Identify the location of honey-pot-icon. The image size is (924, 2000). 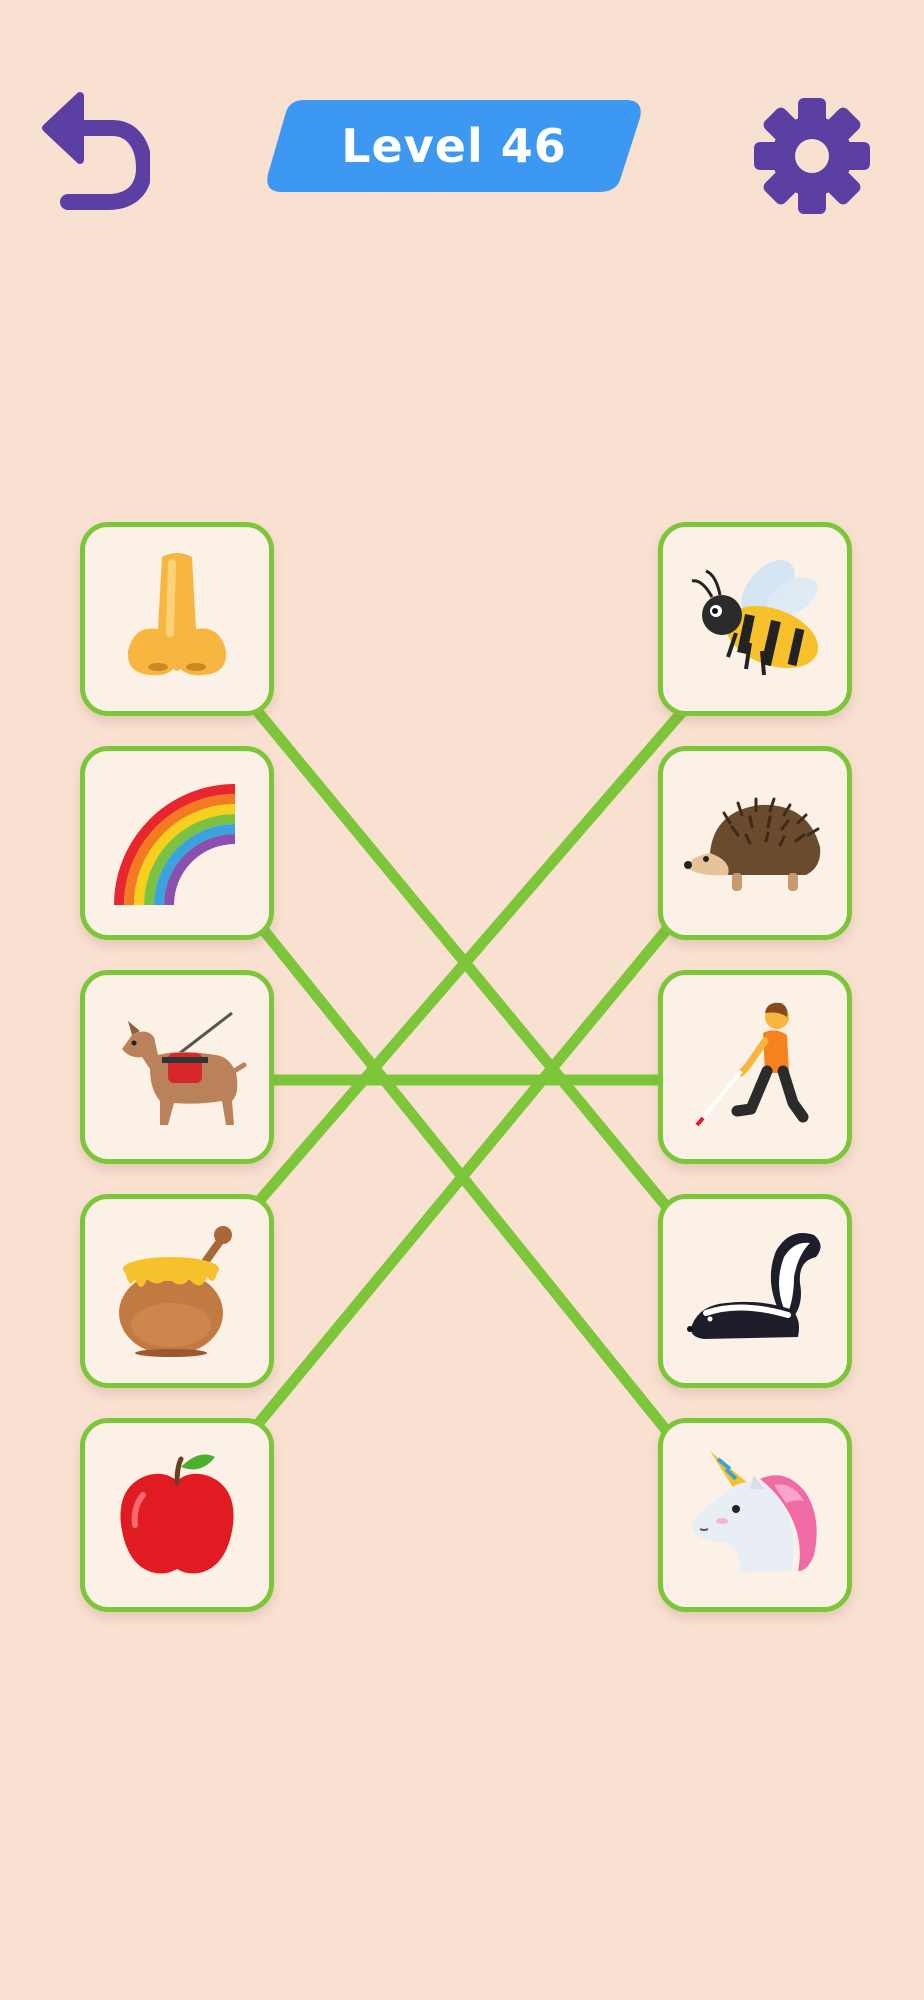
(175, 1291).